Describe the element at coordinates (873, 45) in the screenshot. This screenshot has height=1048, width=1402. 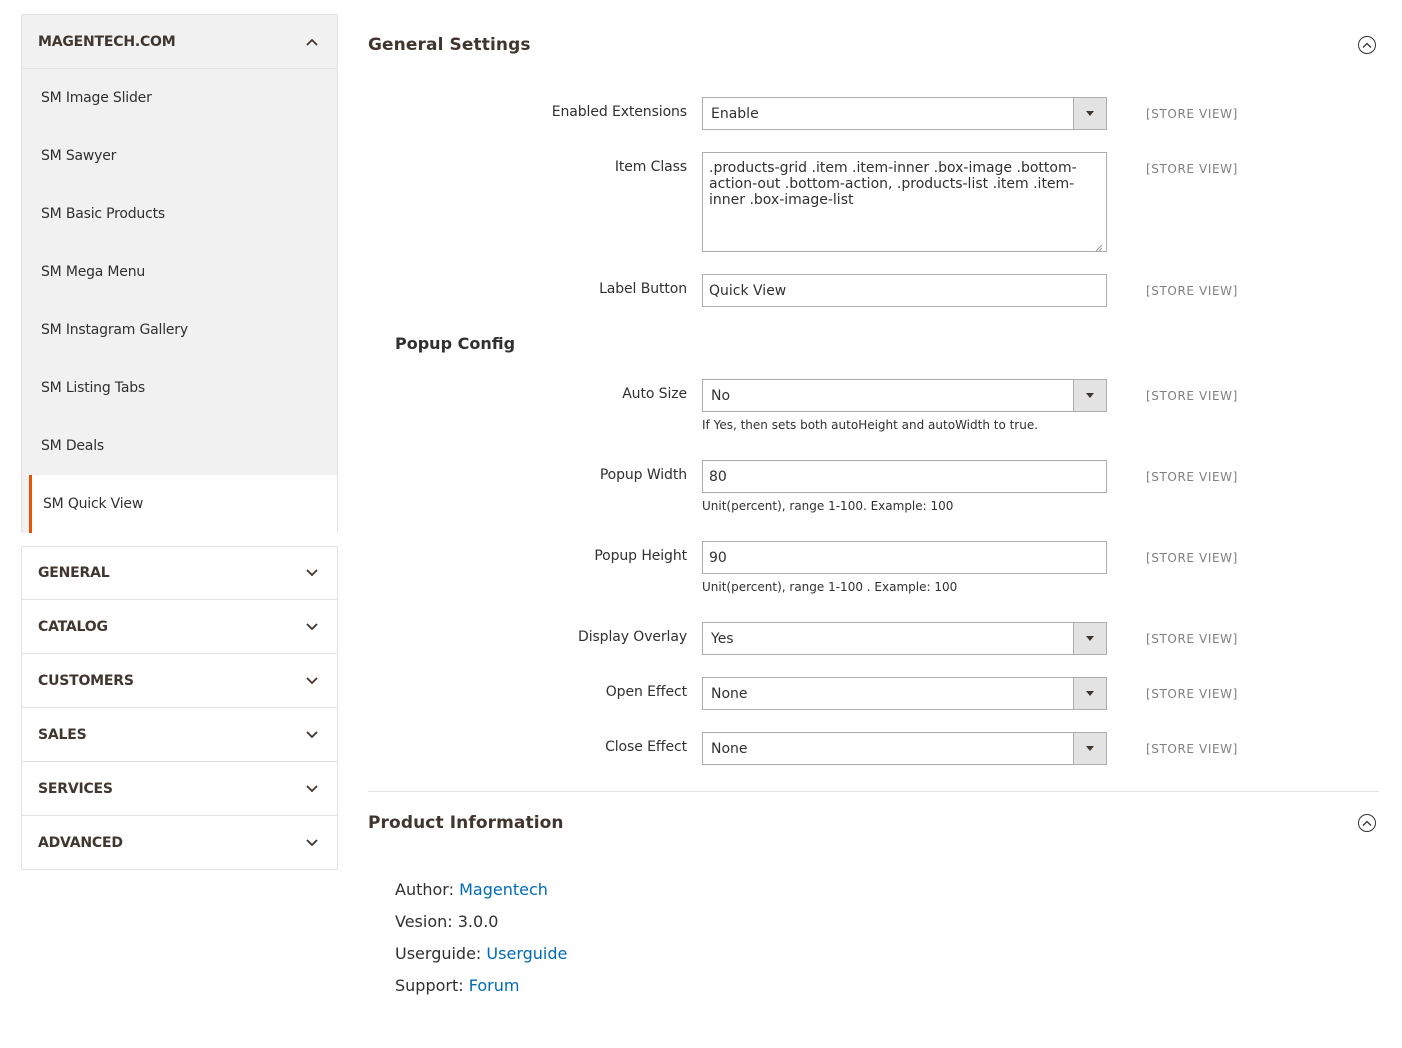
I see `general-settings-header: General Settings` at that location.